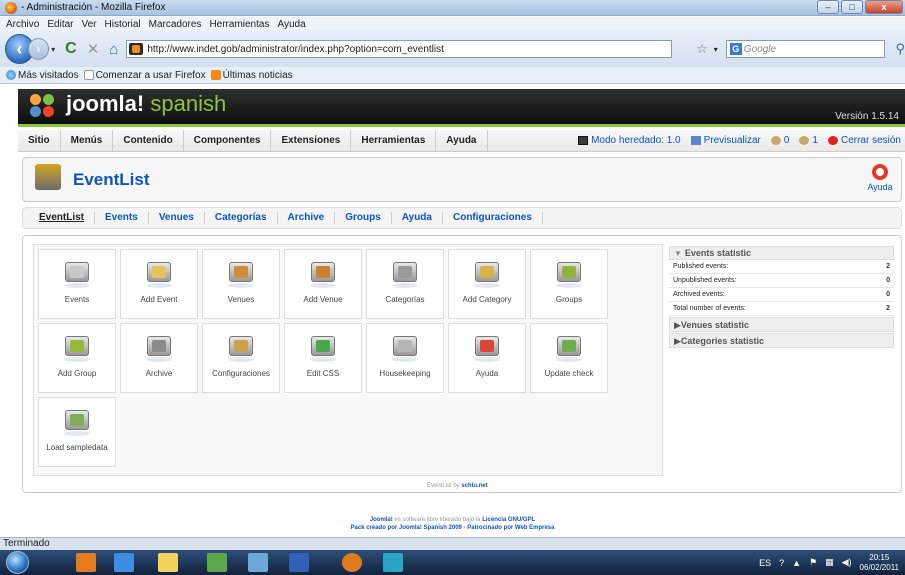 The width and height of the screenshot is (905, 575). What do you see at coordinates (569, 272) in the screenshot?
I see `groups-icon` at bounding box center [569, 272].